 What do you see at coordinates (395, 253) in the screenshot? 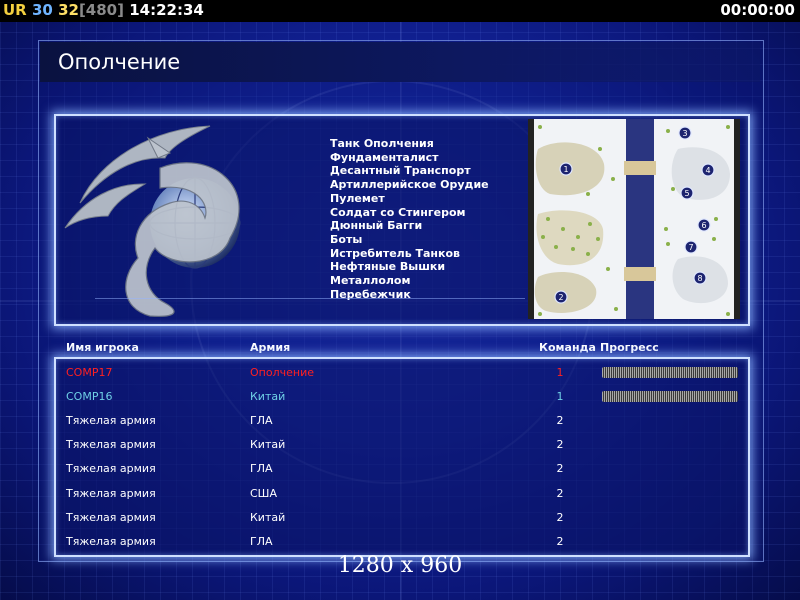
I see `unit-item: Истребитель Танков` at bounding box center [395, 253].